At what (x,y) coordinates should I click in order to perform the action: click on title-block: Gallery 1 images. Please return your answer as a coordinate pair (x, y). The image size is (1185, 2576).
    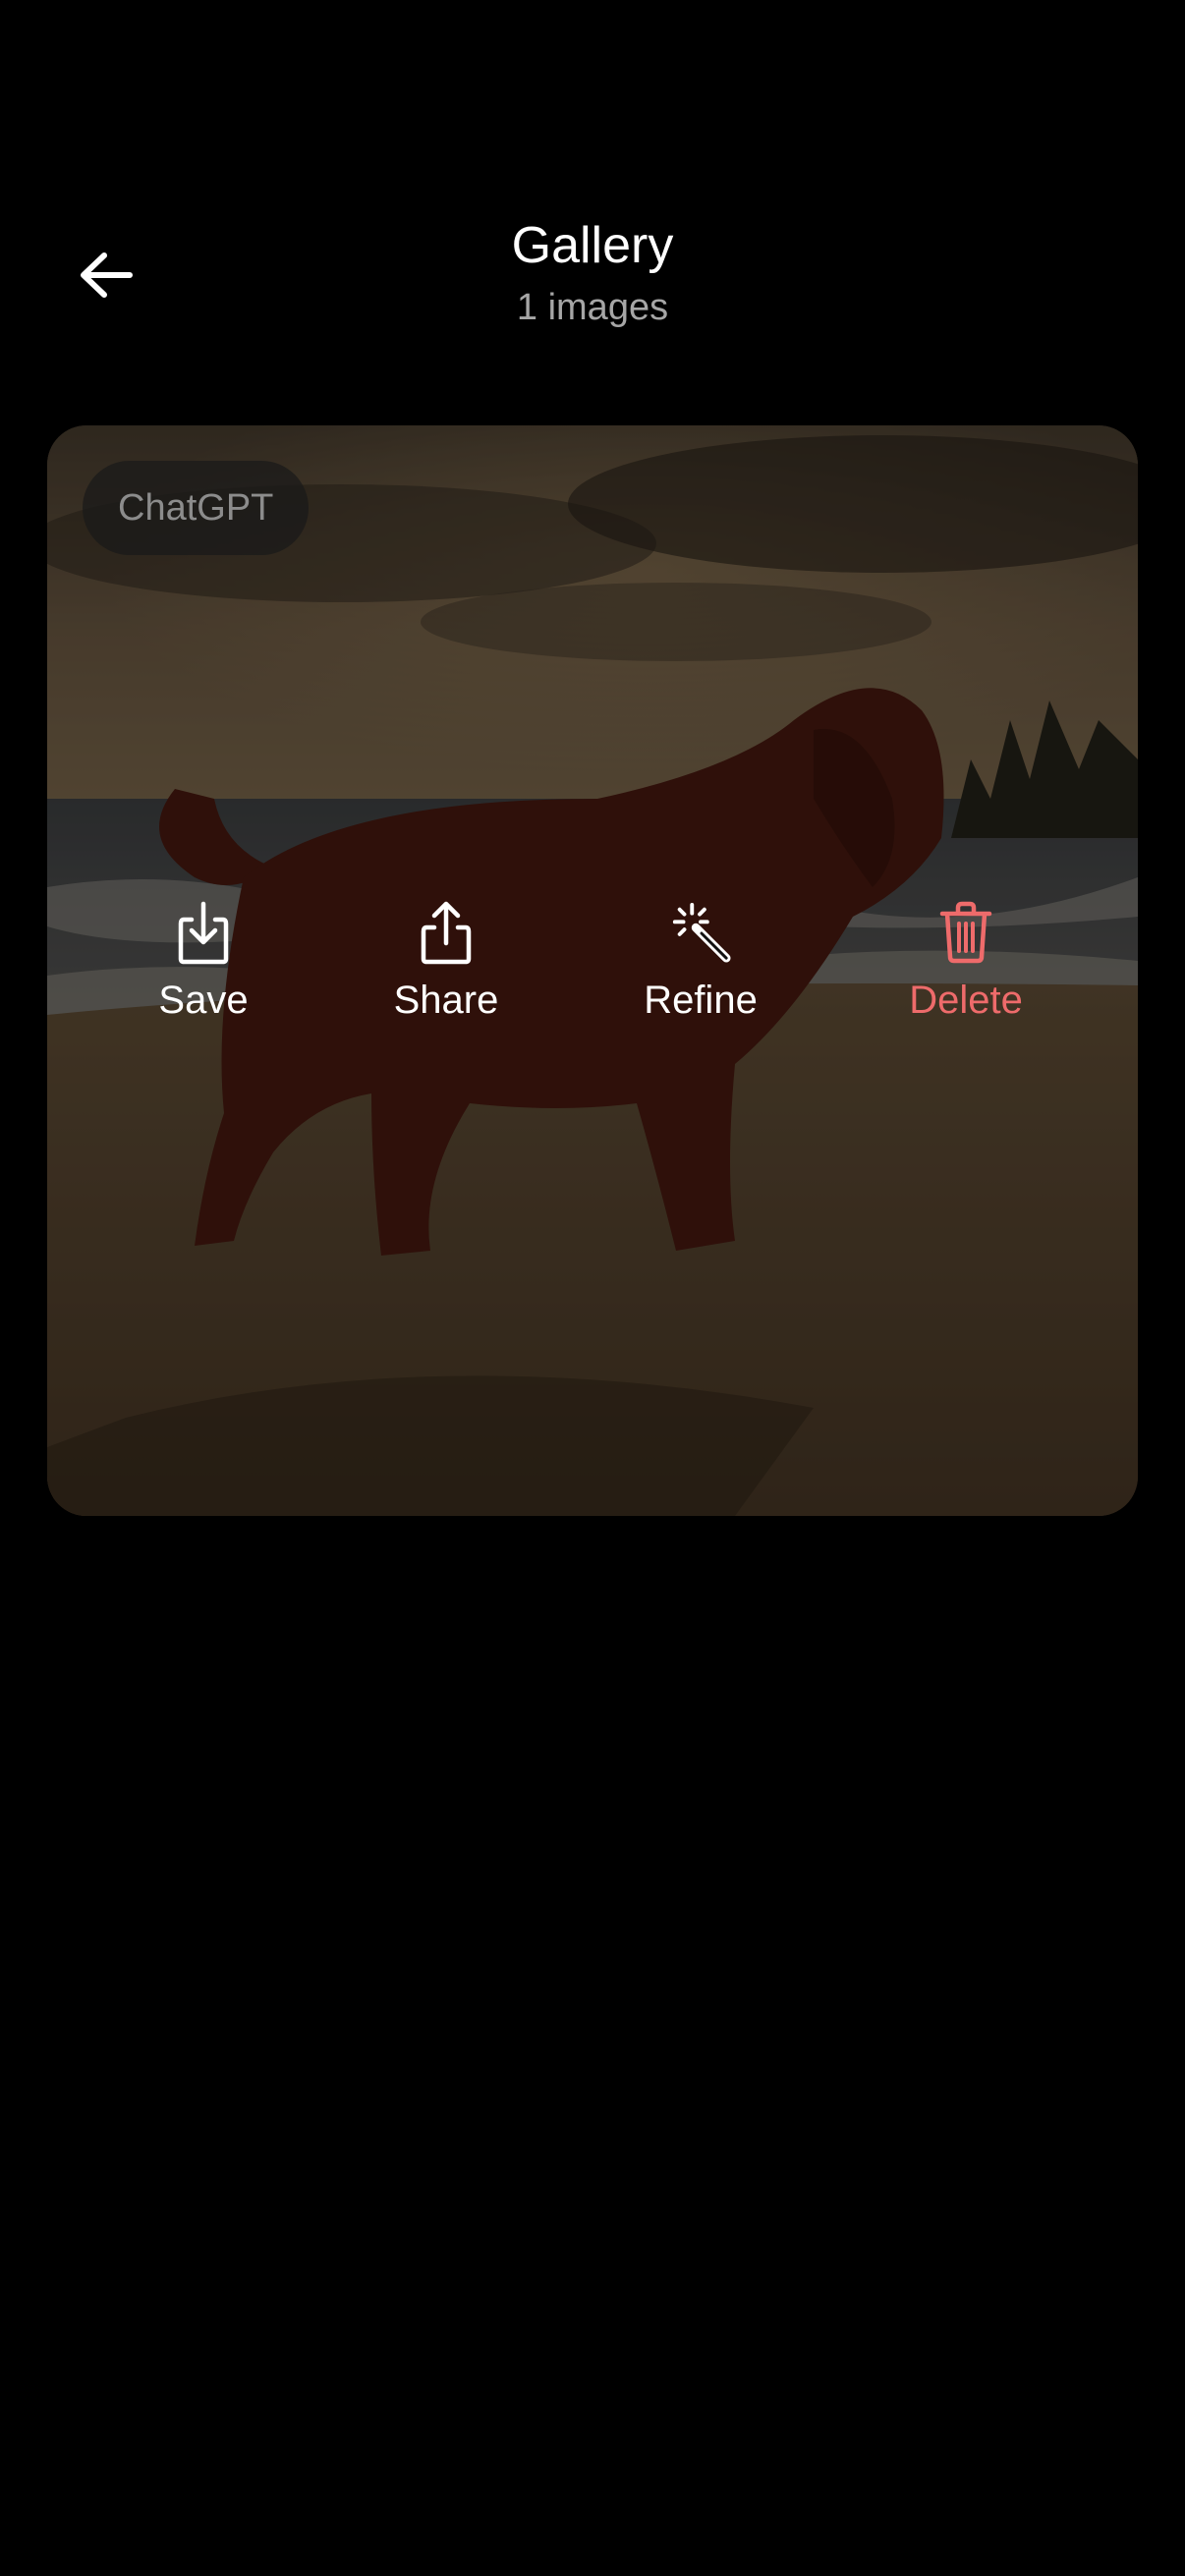
    Looking at the image, I should click on (592, 273).